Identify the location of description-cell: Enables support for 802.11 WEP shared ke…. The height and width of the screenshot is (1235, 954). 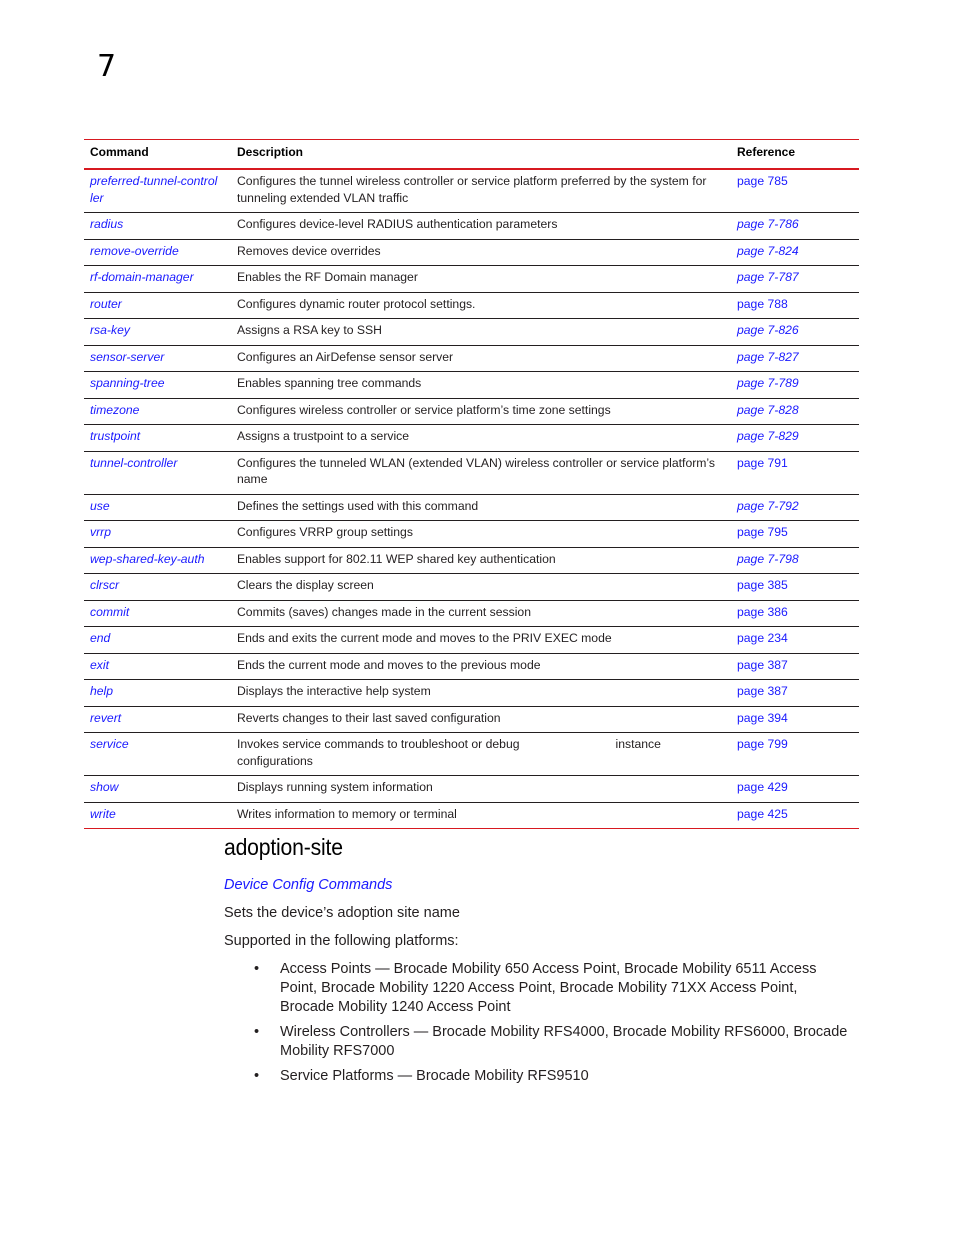
(481, 560).